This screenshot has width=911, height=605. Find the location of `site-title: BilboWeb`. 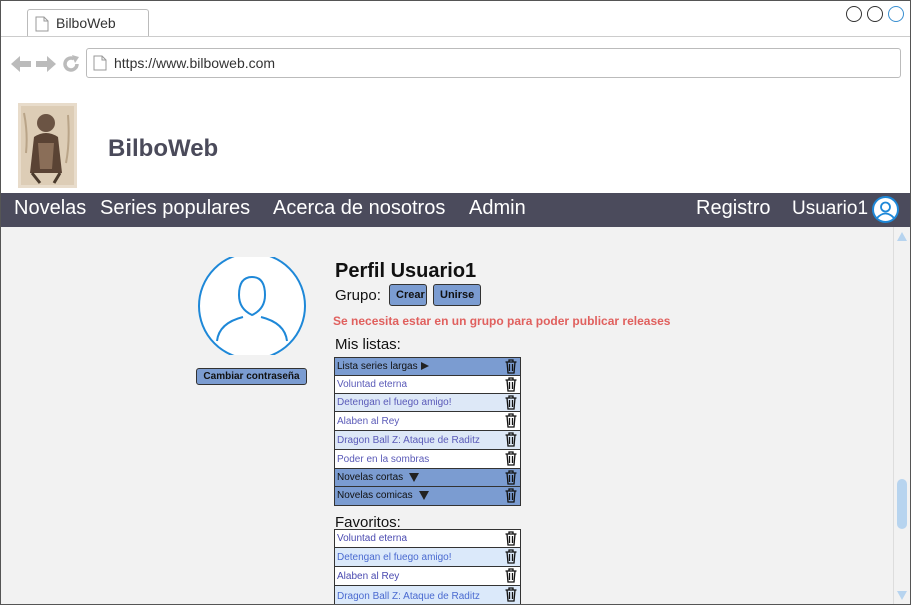

site-title: BilboWeb is located at coordinates (163, 148).